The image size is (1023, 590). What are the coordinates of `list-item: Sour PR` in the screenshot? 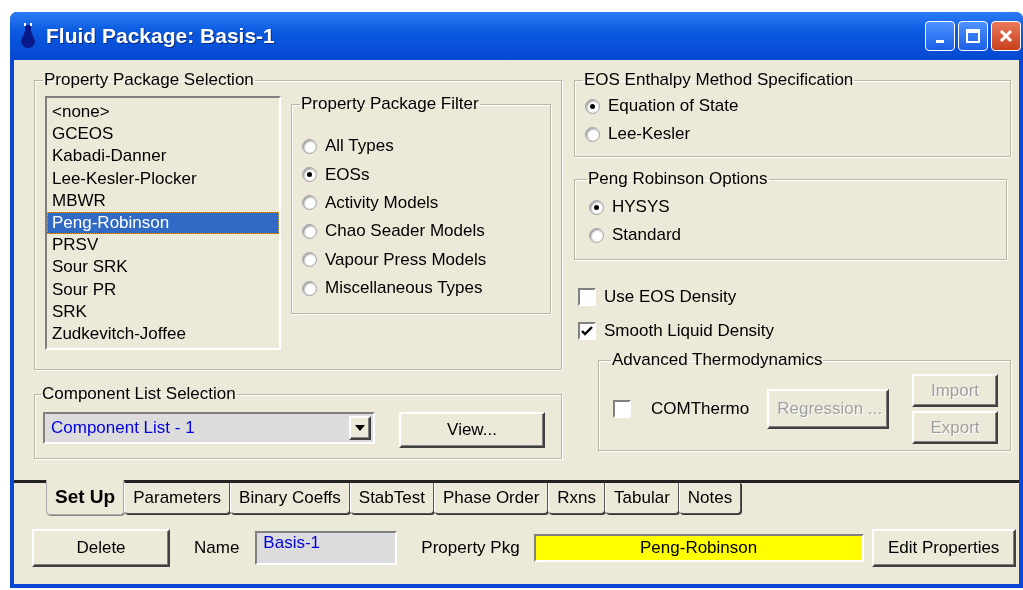 It's located at (163, 289).